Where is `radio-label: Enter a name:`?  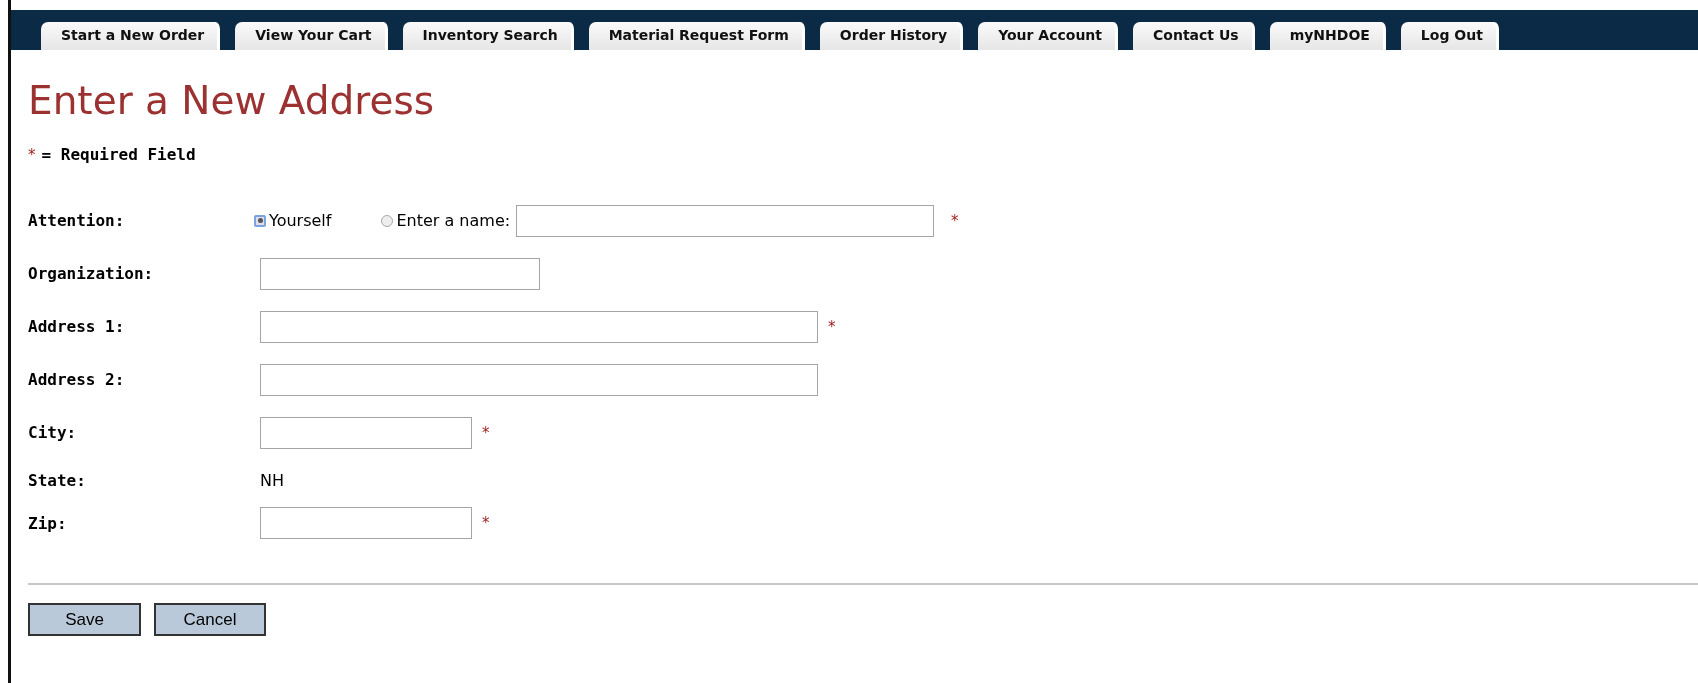
radio-label: Enter a name: is located at coordinates (453, 220).